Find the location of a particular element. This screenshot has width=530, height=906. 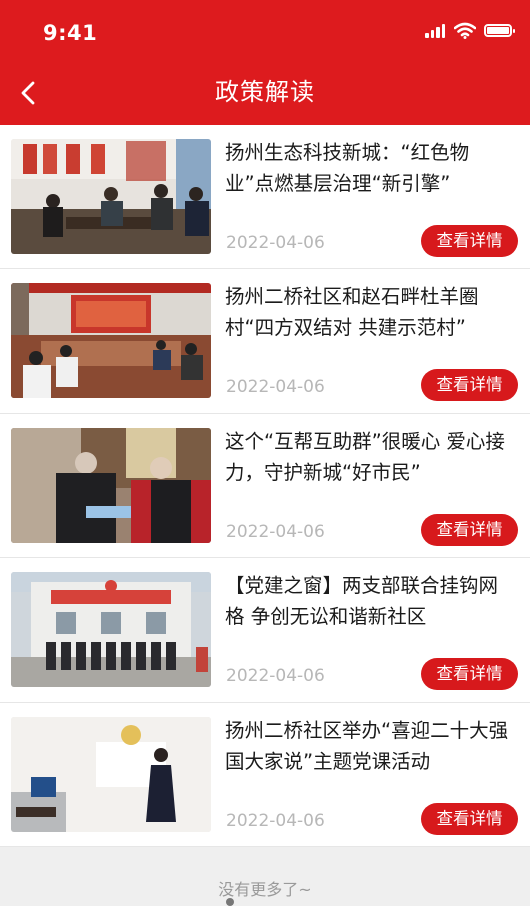

status-time: 9:41 is located at coordinates (70, 33).